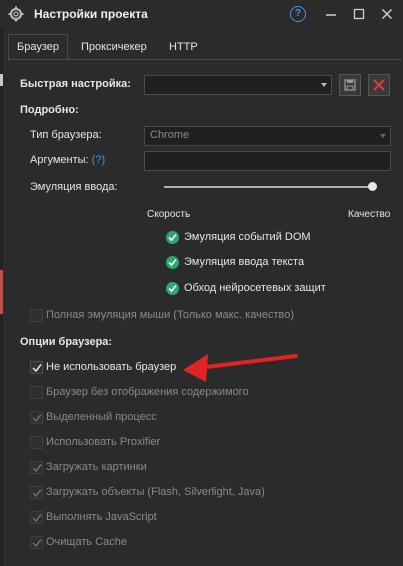 Image resolution: width=403 pixels, height=566 pixels. Describe the element at coordinates (240, 368) in the screenshot. I see `red-arrow-annotation` at that location.